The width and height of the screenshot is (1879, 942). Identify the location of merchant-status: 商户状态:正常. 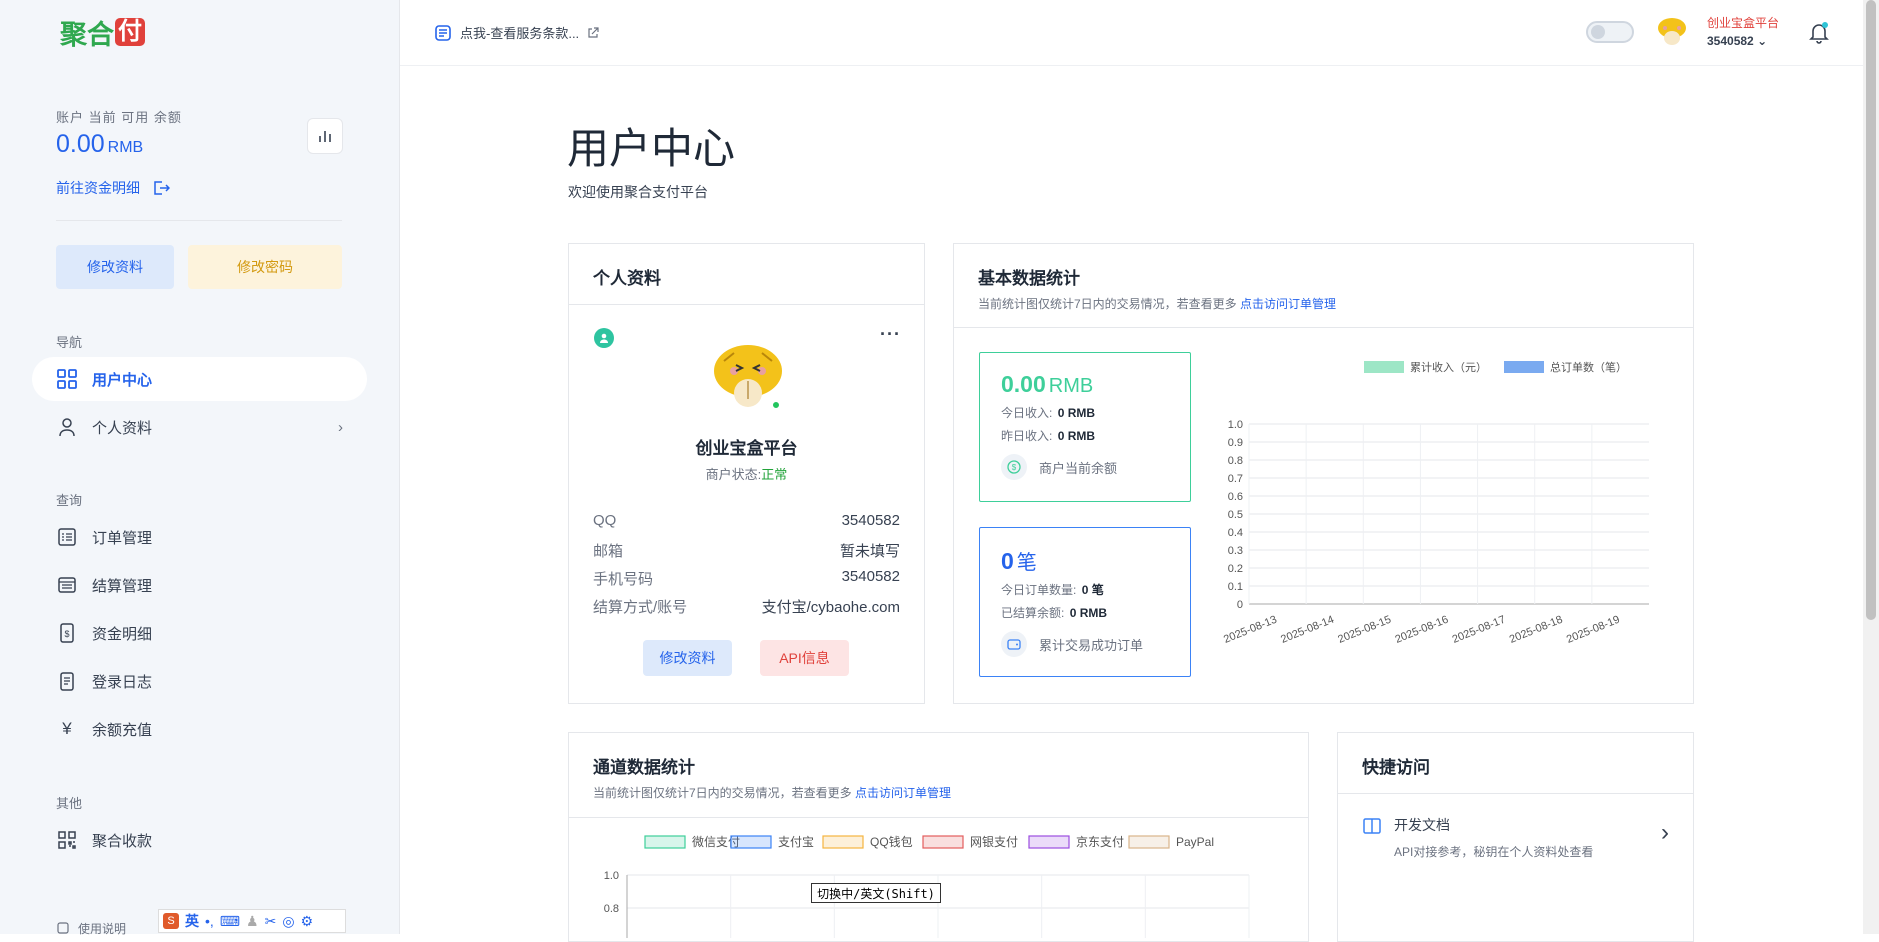
(746, 473).